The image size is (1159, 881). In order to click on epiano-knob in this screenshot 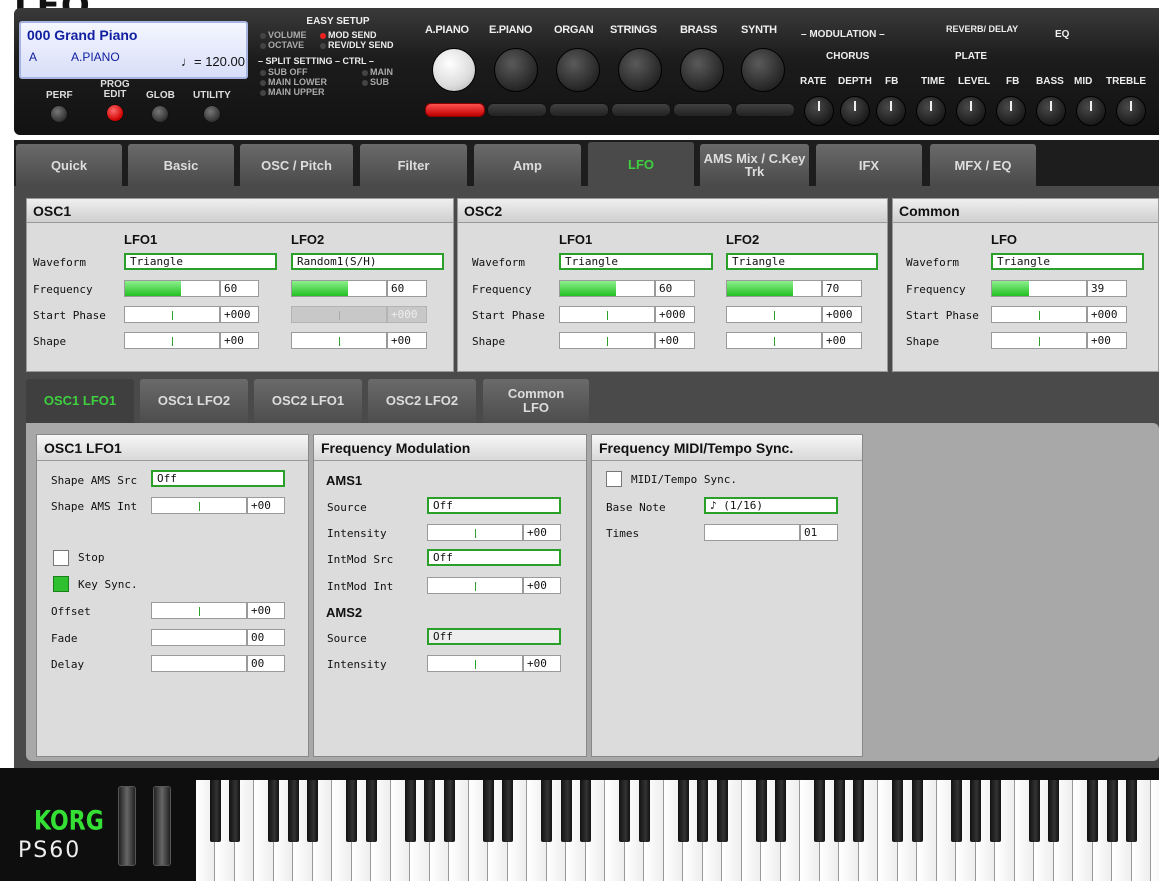, I will do `click(516, 70)`.